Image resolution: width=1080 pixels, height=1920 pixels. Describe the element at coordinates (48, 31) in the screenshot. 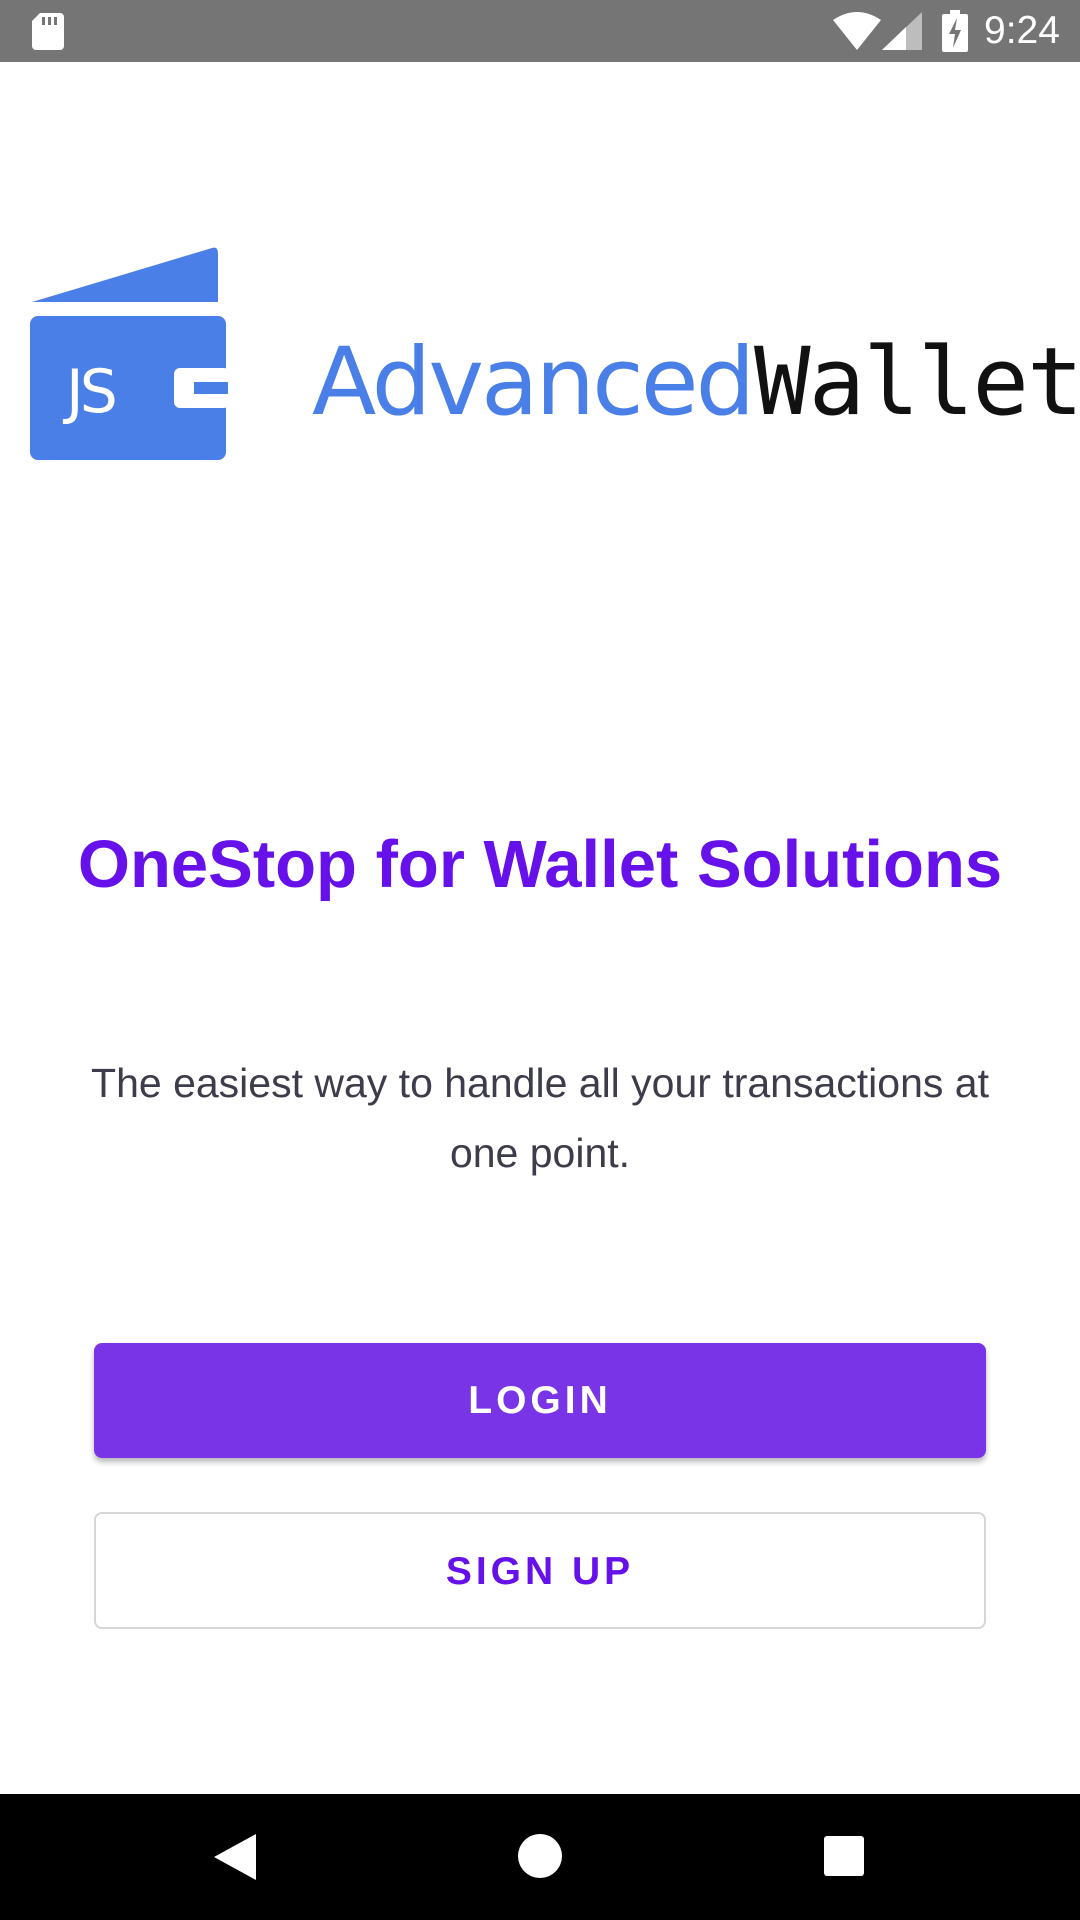

I see `sd-card-icon` at that location.